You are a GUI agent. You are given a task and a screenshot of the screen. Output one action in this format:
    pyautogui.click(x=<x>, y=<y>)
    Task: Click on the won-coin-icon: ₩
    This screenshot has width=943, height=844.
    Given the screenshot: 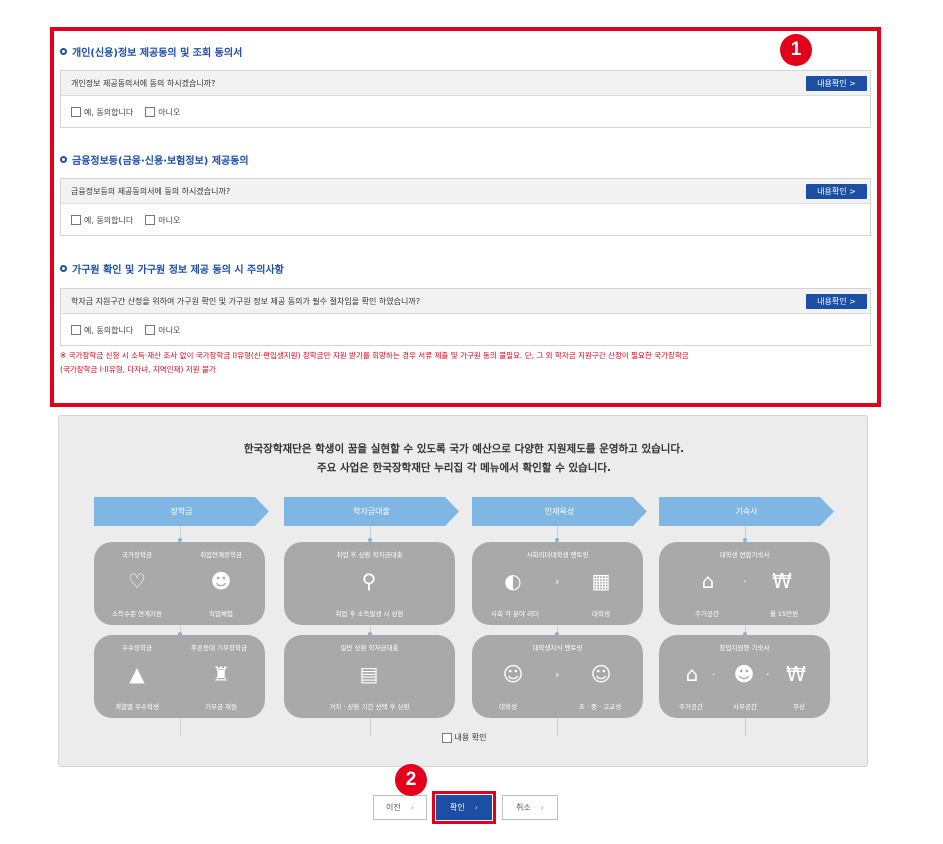 What is the action you would take?
    pyautogui.click(x=782, y=581)
    